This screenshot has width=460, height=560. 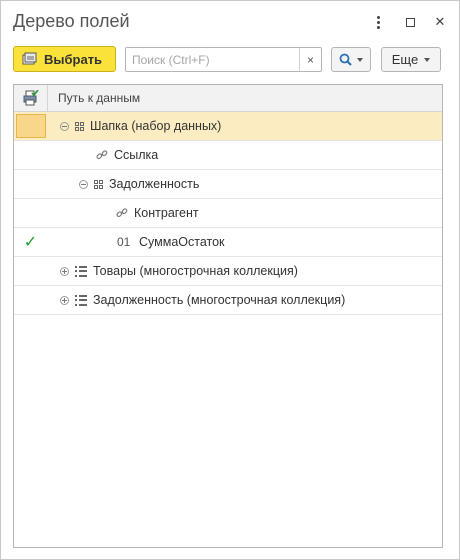 I want to click on tree-node: Товары (многострочная коллекция), so click(x=179, y=271).